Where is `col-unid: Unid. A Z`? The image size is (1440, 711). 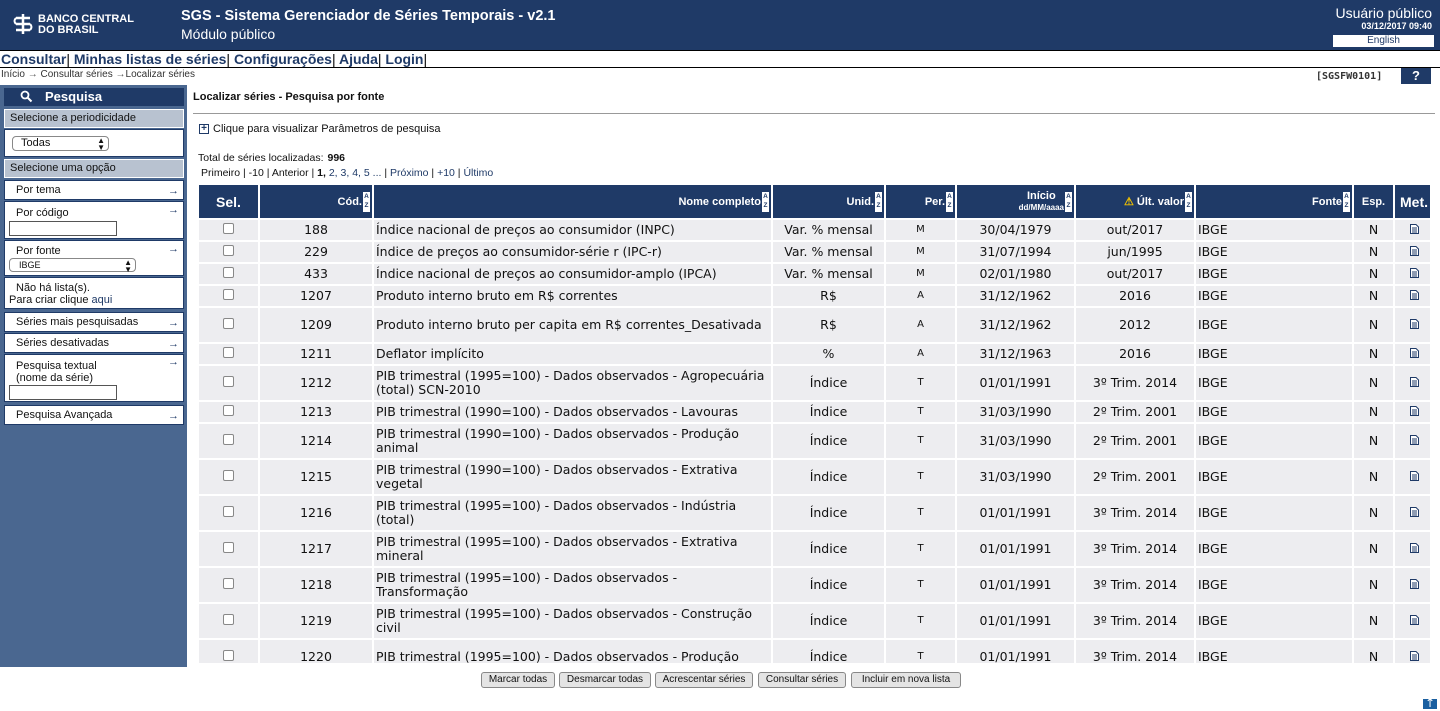 col-unid: Unid. A Z is located at coordinates (828, 201).